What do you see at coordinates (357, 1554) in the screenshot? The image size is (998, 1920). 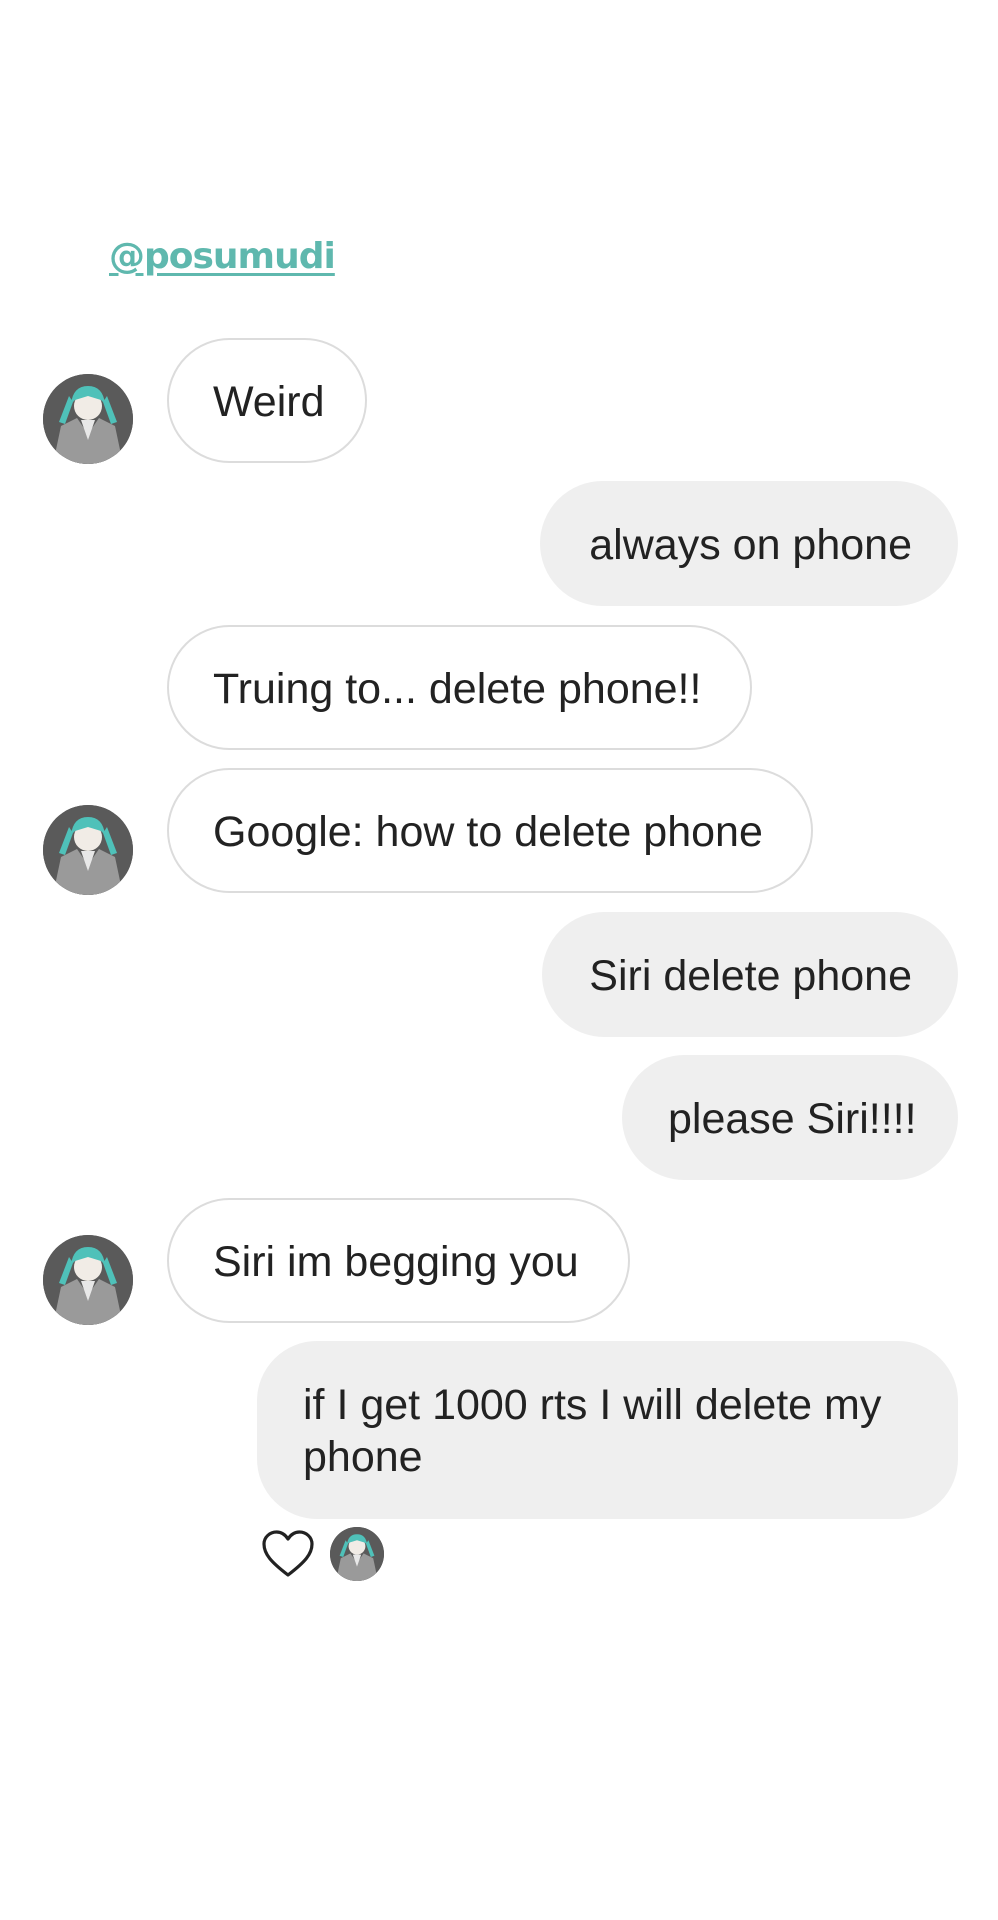 I see `reactor-avatar` at bounding box center [357, 1554].